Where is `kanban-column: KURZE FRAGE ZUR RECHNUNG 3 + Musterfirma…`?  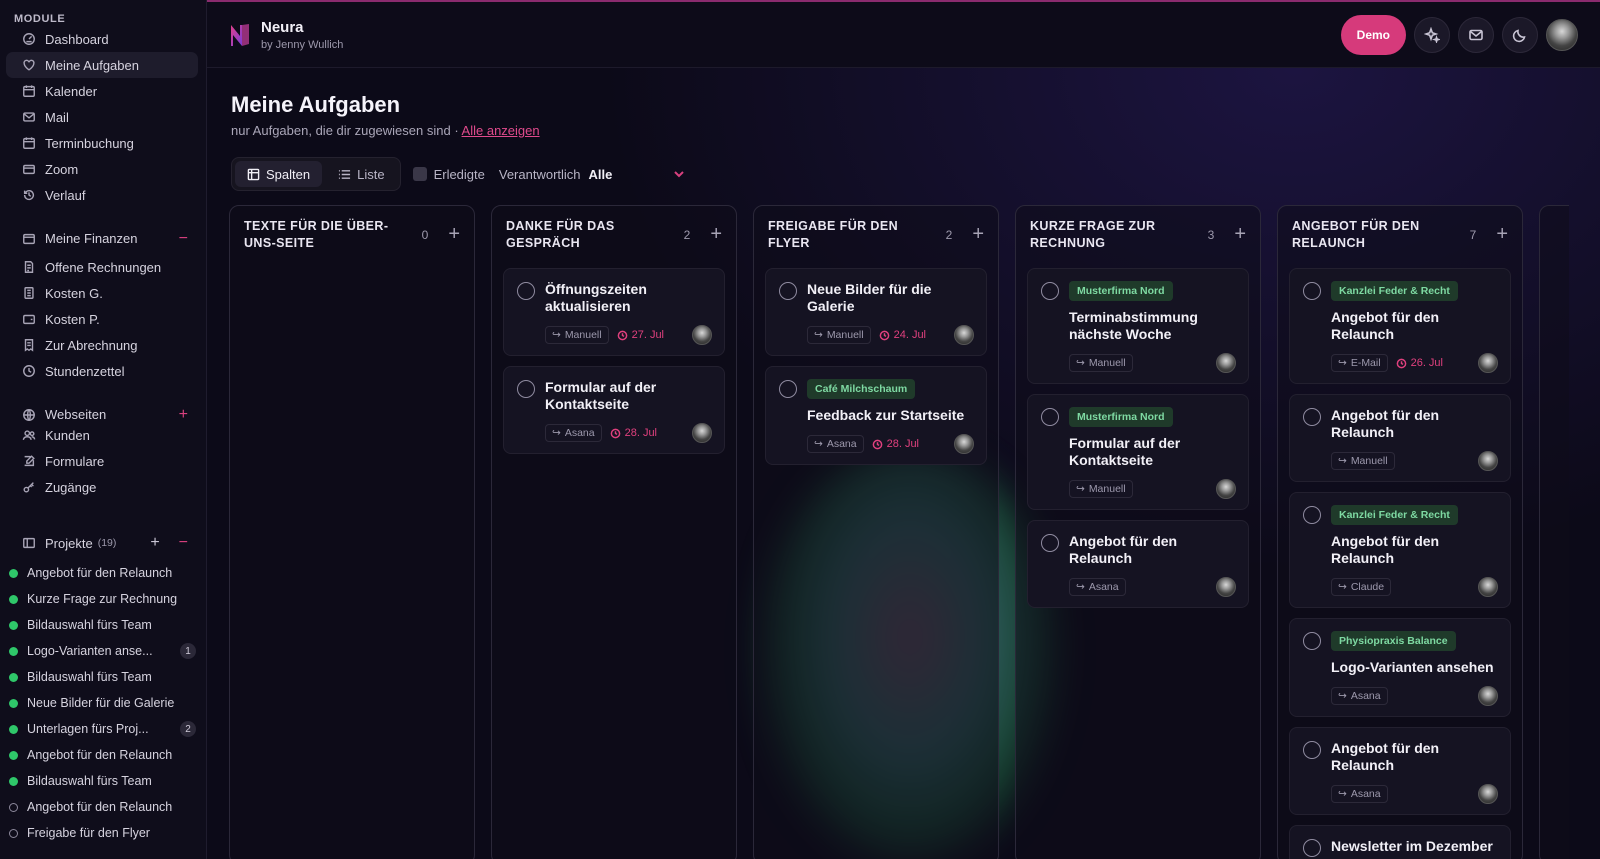
kanban-column: KURZE FRAGE ZUR RECHNUNG 3 + Musterfirma… is located at coordinates (1138, 532).